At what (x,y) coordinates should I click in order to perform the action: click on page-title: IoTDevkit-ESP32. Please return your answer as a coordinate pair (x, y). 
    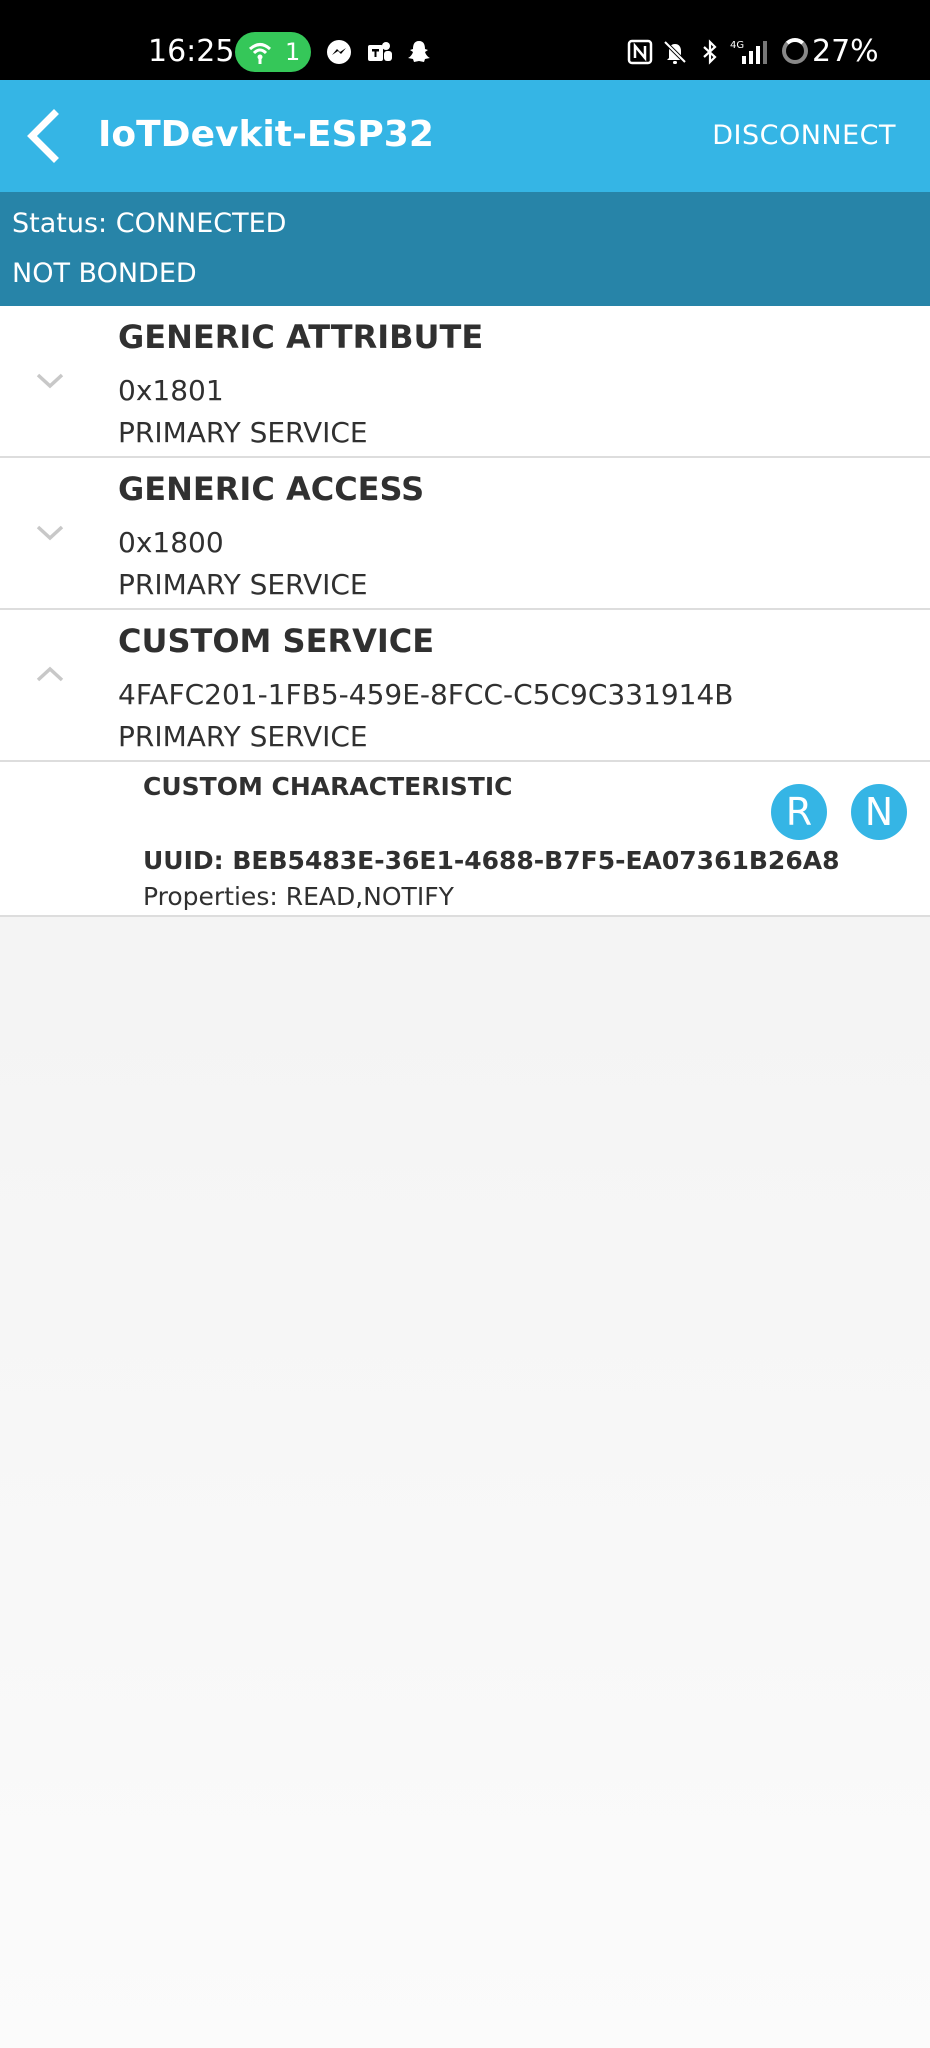
    Looking at the image, I should click on (266, 134).